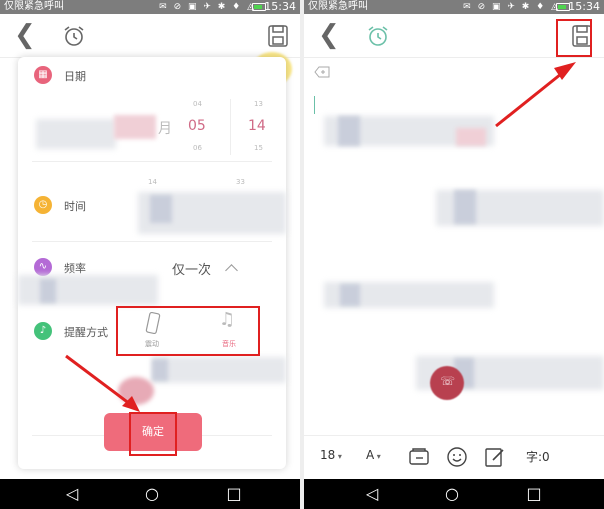  I want to click on confirm-button-highlight, so click(153, 434).